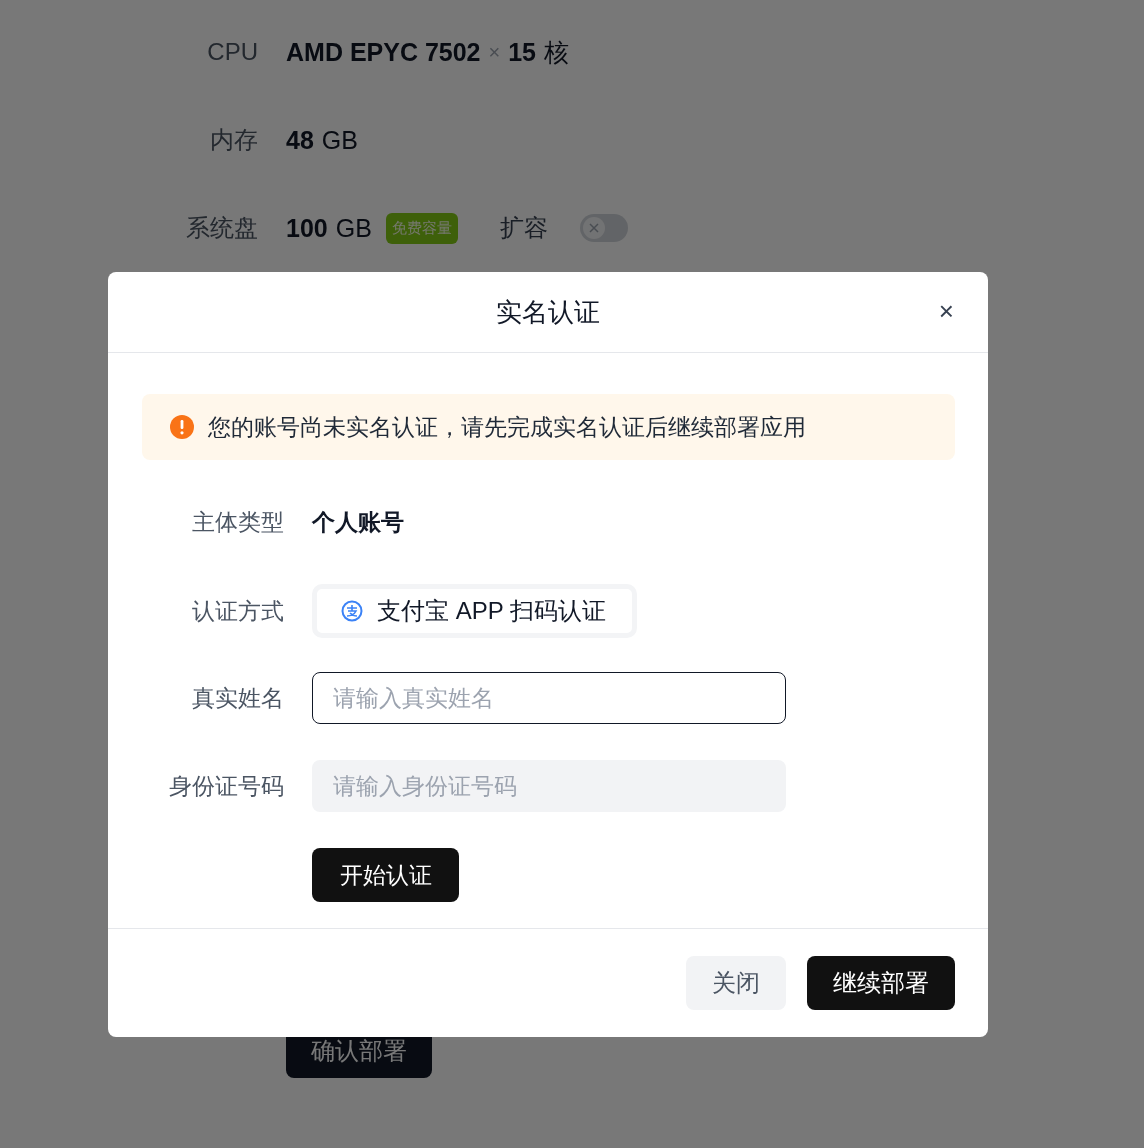  I want to click on spec-label: 内存, so click(233, 140).